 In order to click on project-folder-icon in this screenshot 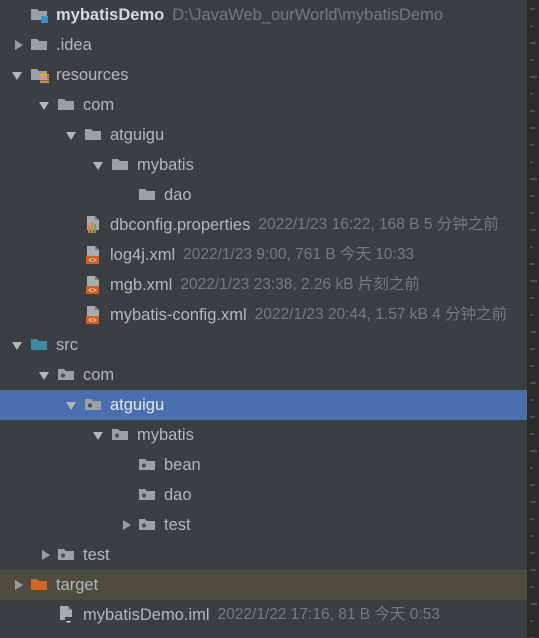, I will do `click(40, 15)`.